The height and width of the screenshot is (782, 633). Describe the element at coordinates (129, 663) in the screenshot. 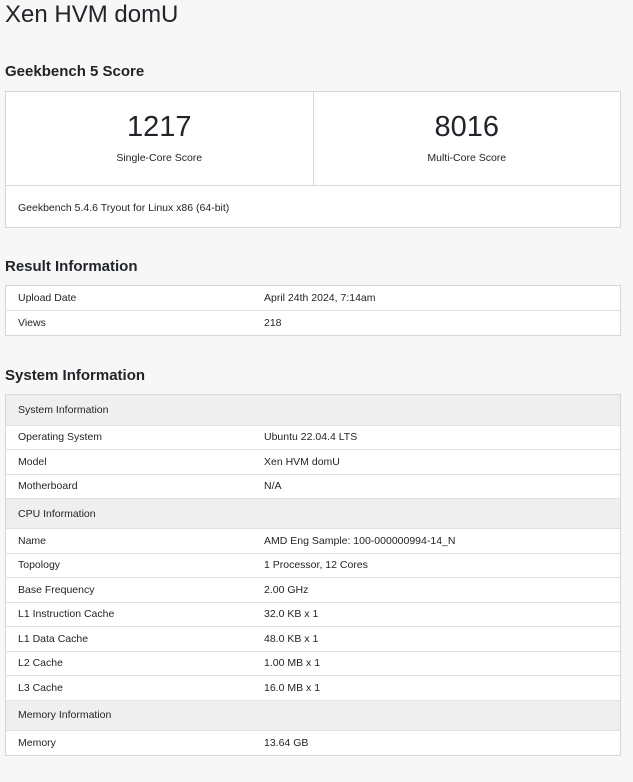

I see `row-name-l2-cache: L2 Cache` at that location.